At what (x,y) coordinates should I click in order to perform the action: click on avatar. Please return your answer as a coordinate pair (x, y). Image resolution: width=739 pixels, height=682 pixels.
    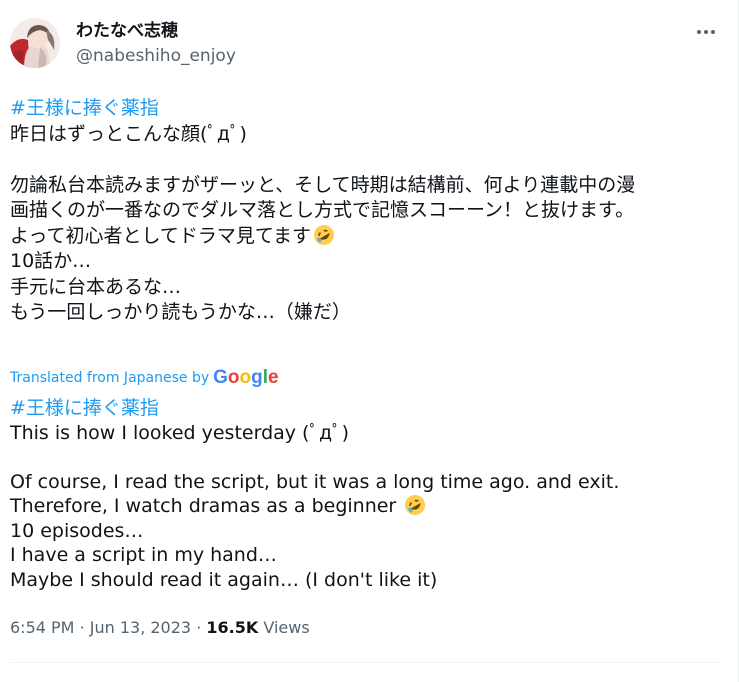
    Looking at the image, I should click on (35, 43).